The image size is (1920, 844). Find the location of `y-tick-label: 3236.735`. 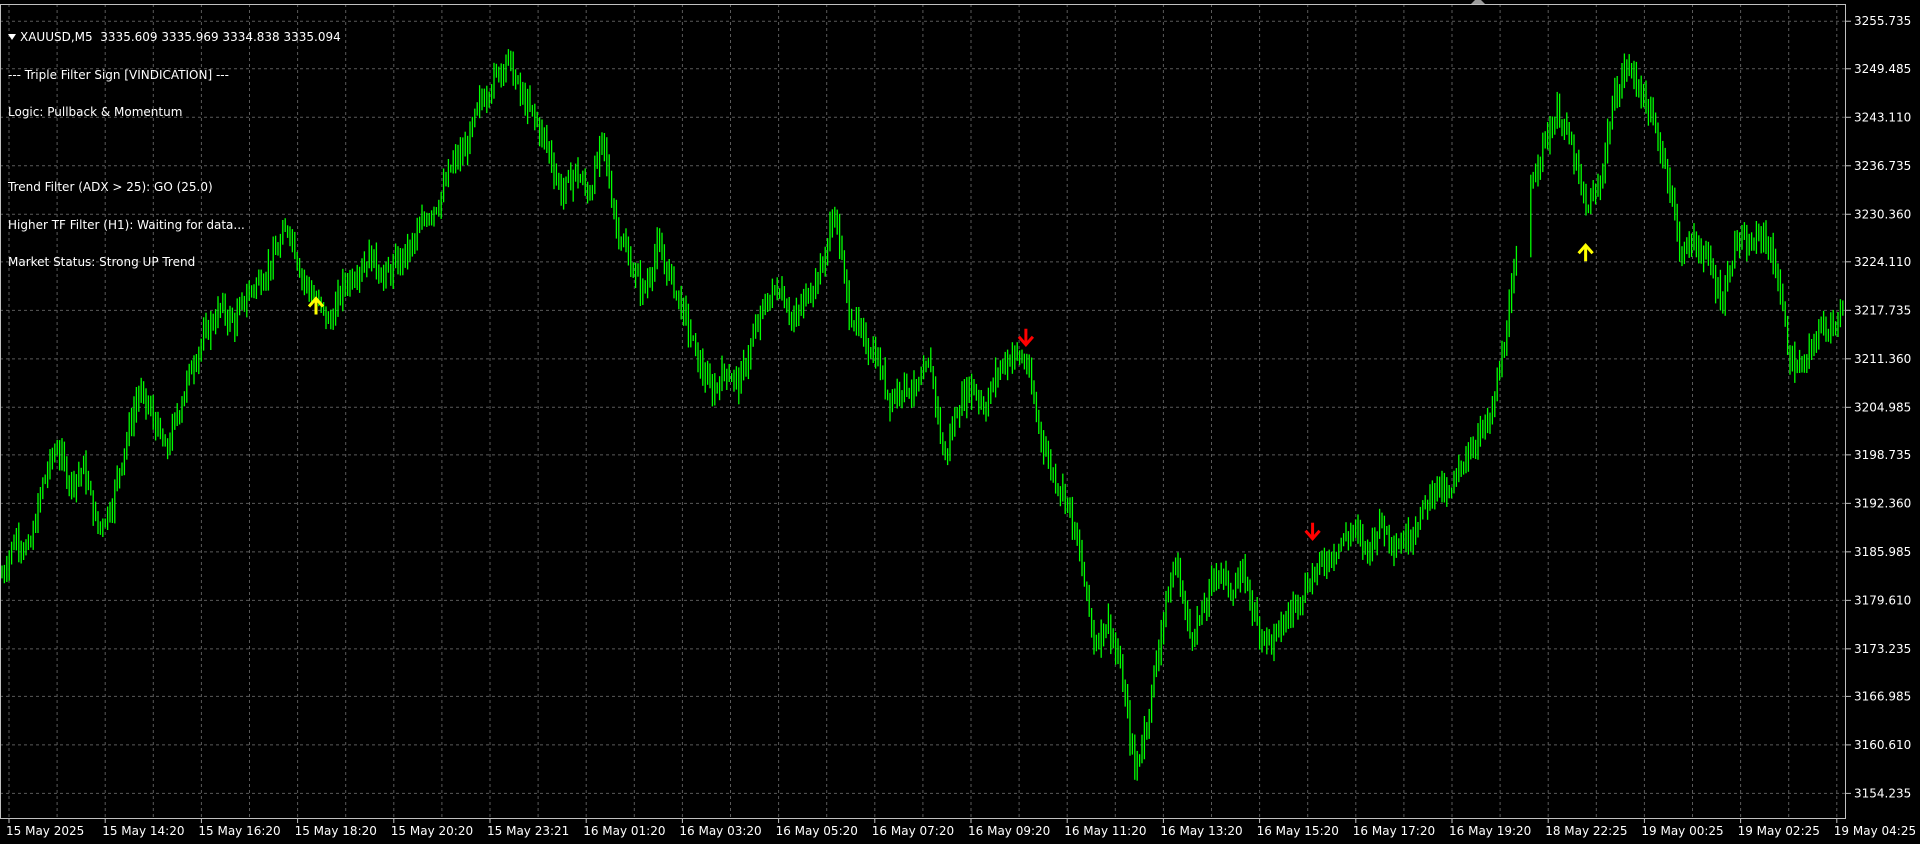

y-tick-label: 3236.735 is located at coordinates (1882, 166).